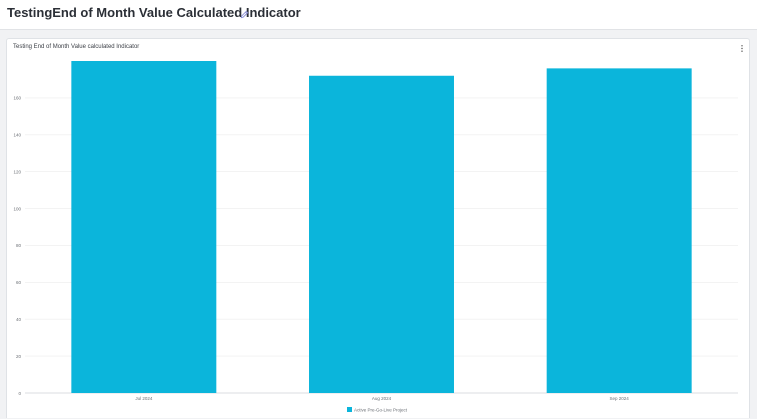 The height and width of the screenshot is (419, 757). What do you see at coordinates (19, 245) in the screenshot?
I see `y-tick-label: 80` at bounding box center [19, 245].